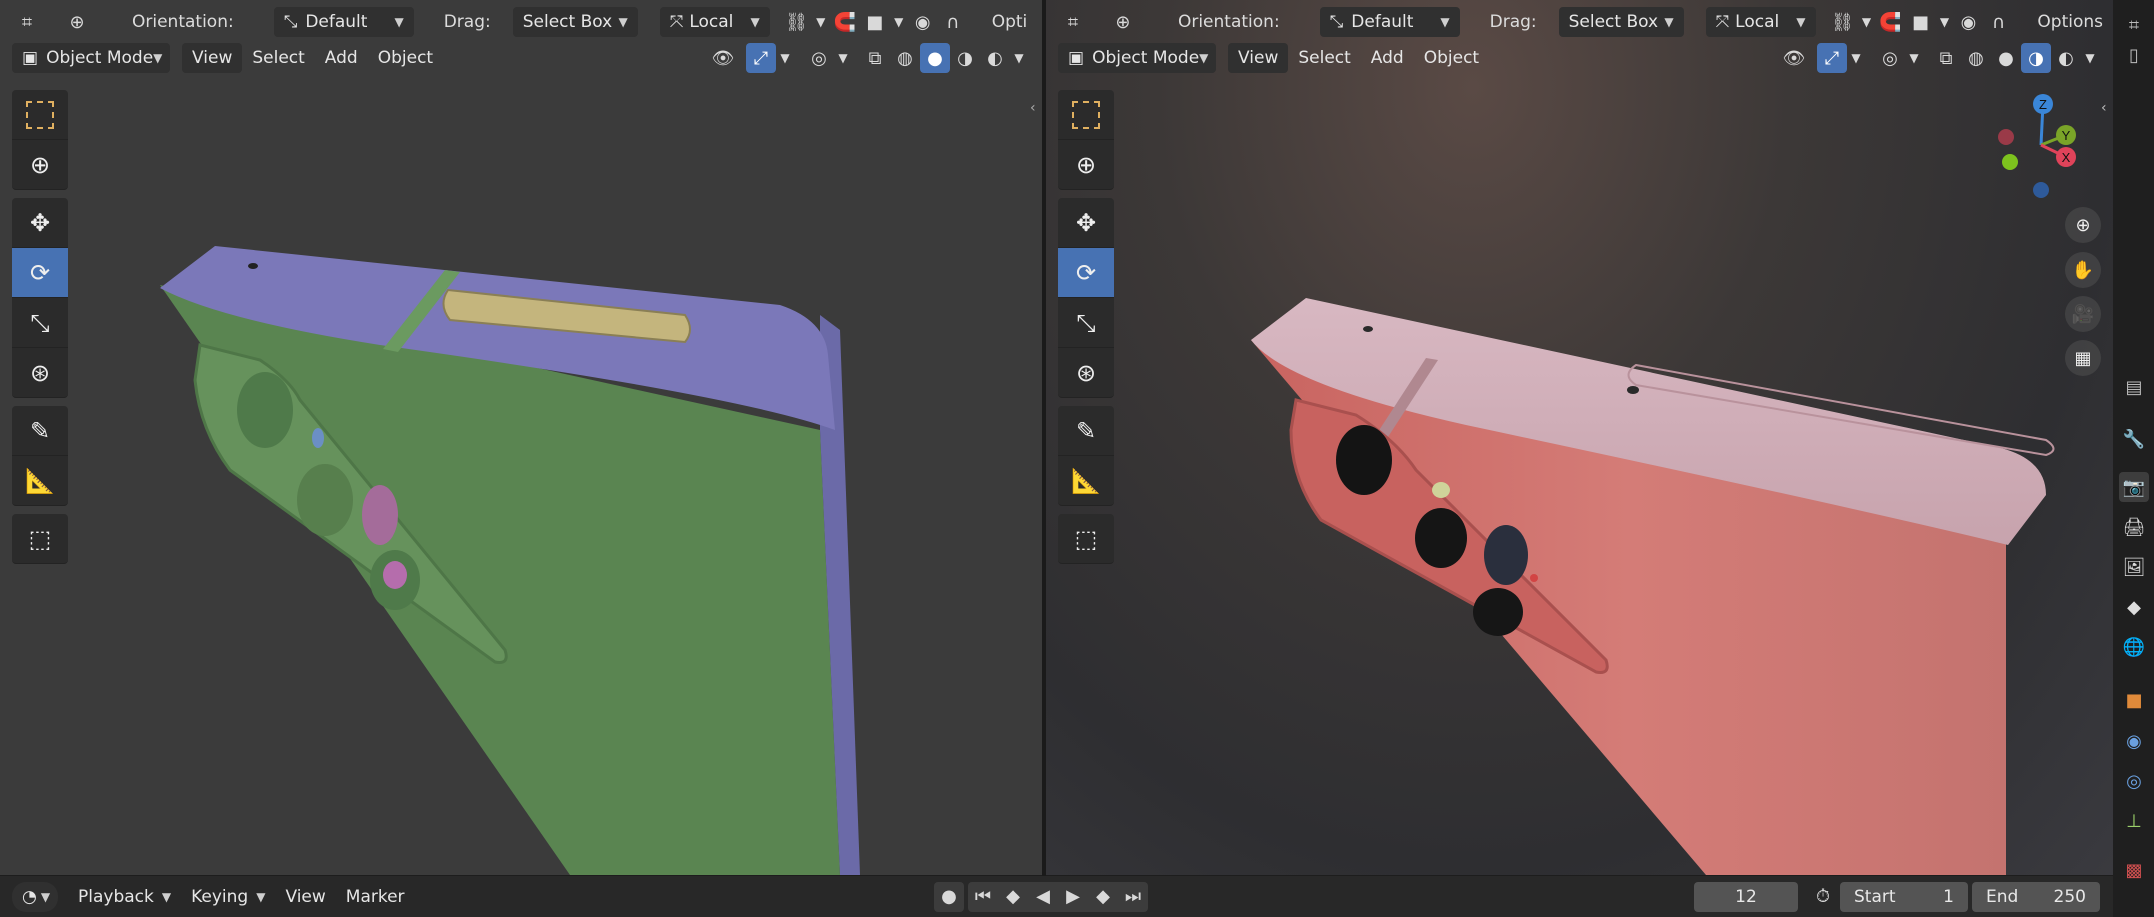  Describe the element at coordinates (1043, 897) in the screenshot. I see `play-reverse-icon: ◀` at that location.